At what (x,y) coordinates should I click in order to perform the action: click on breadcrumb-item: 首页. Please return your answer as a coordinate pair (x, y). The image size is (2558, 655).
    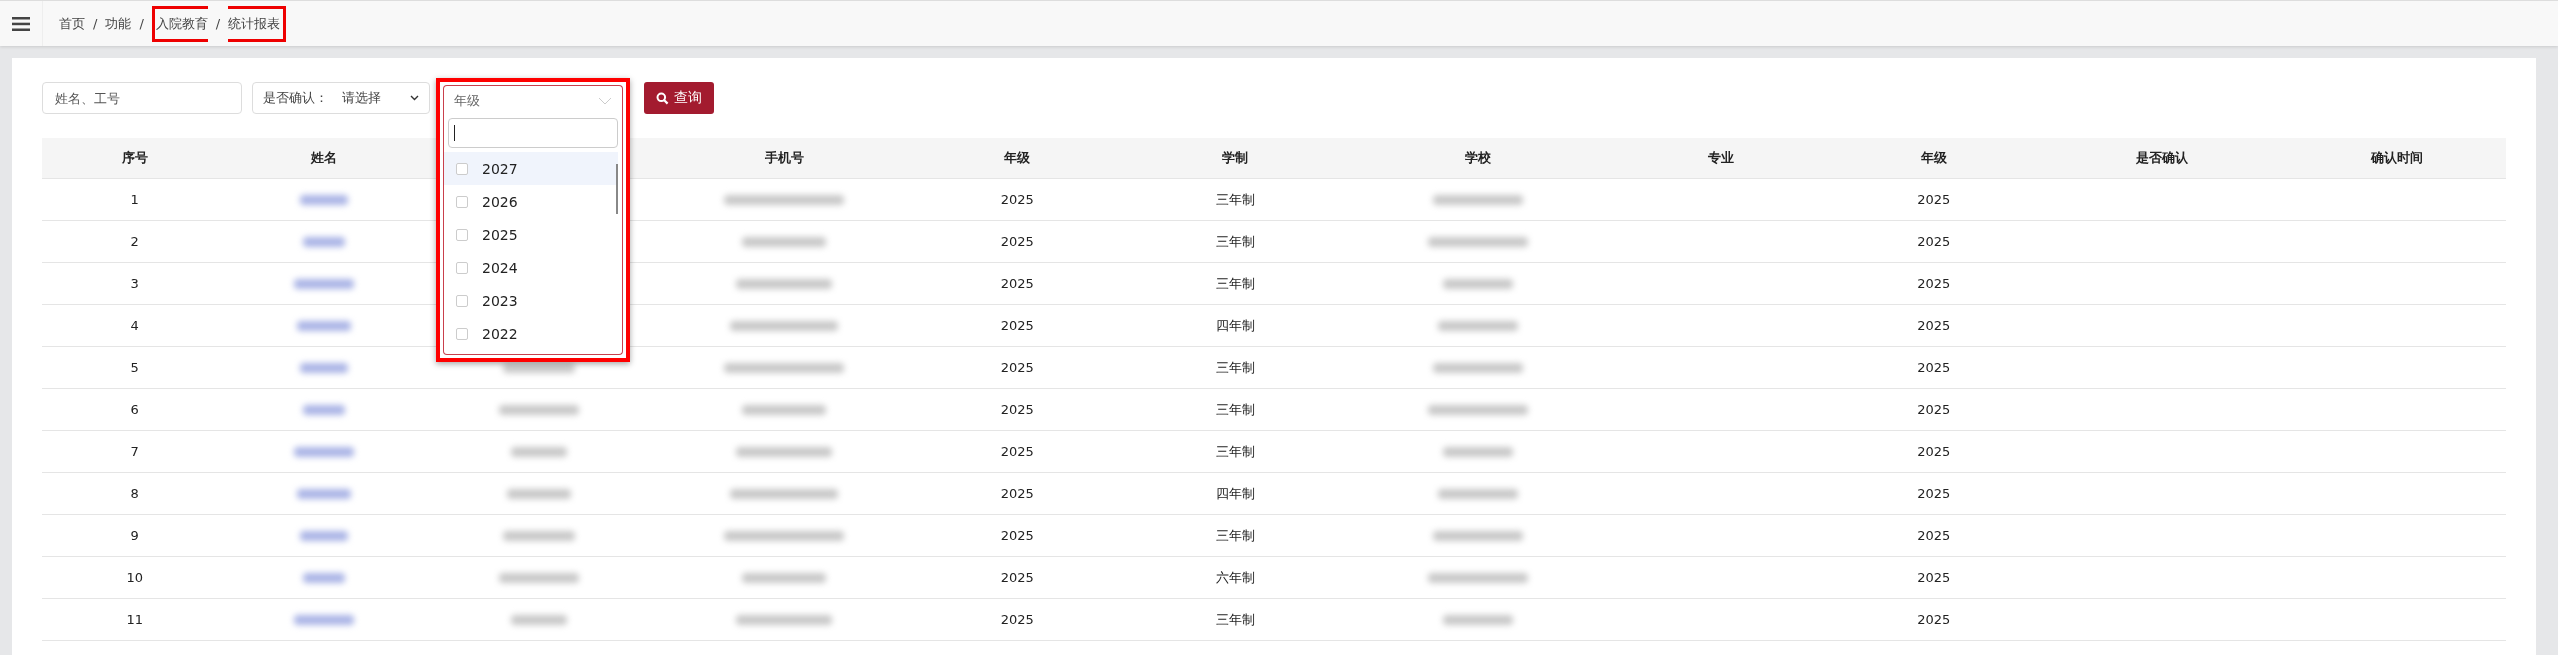
    Looking at the image, I should click on (72, 23).